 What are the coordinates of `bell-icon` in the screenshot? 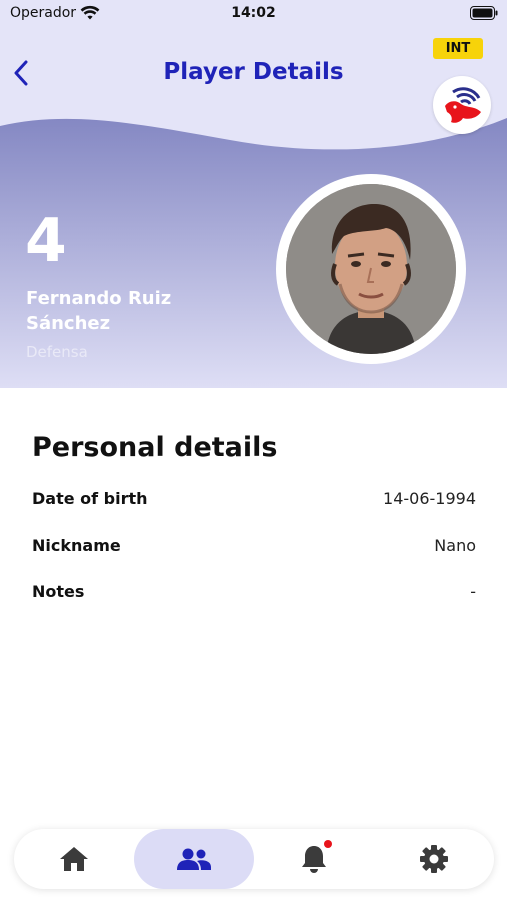 It's located at (314, 859).